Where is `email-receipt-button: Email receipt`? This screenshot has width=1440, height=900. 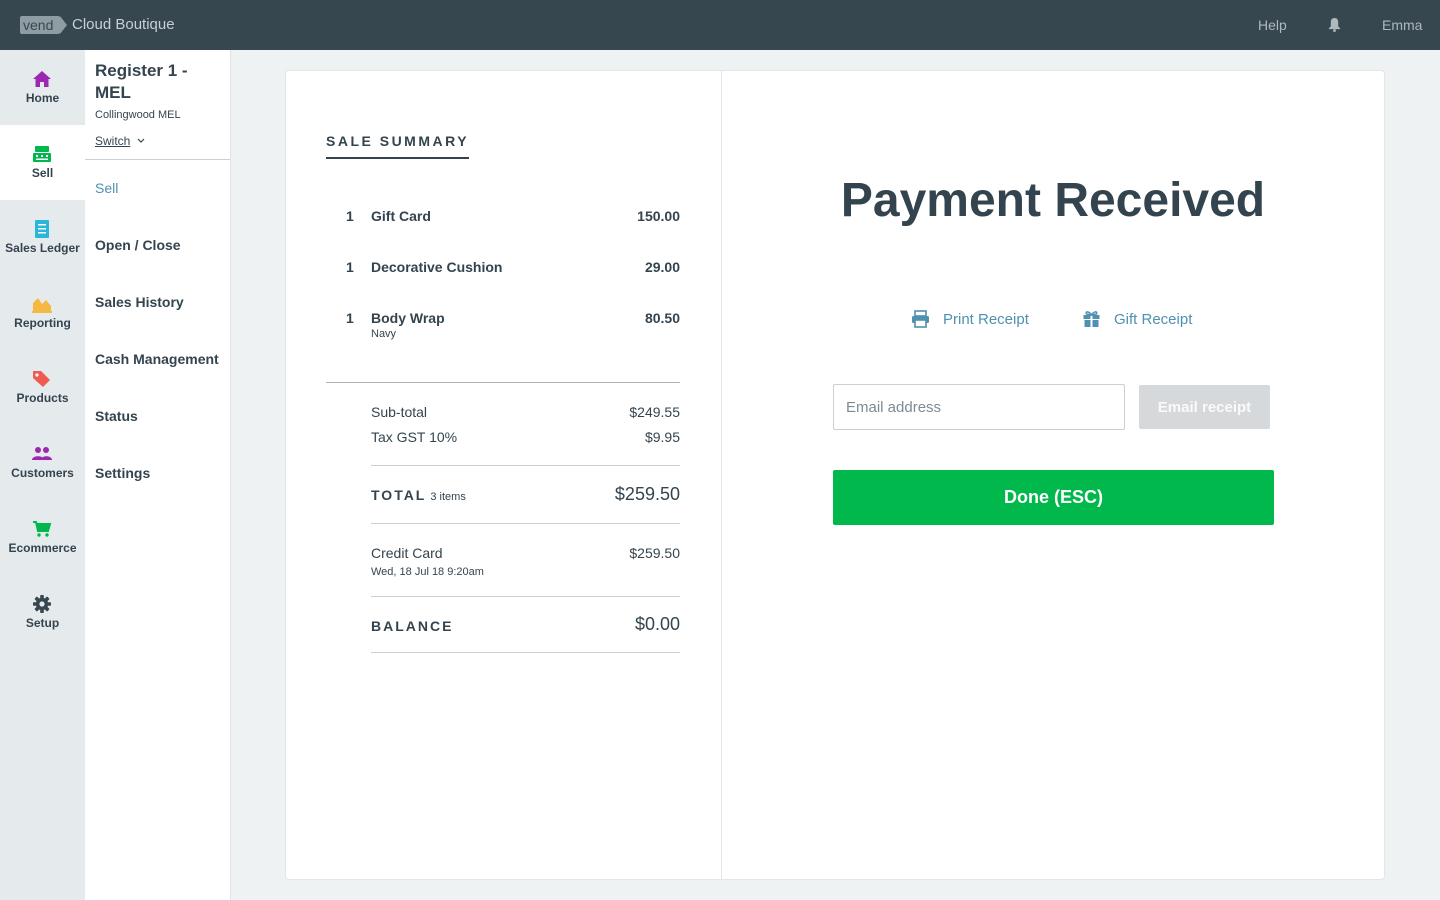 email-receipt-button: Email receipt is located at coordinates (1204, 407).